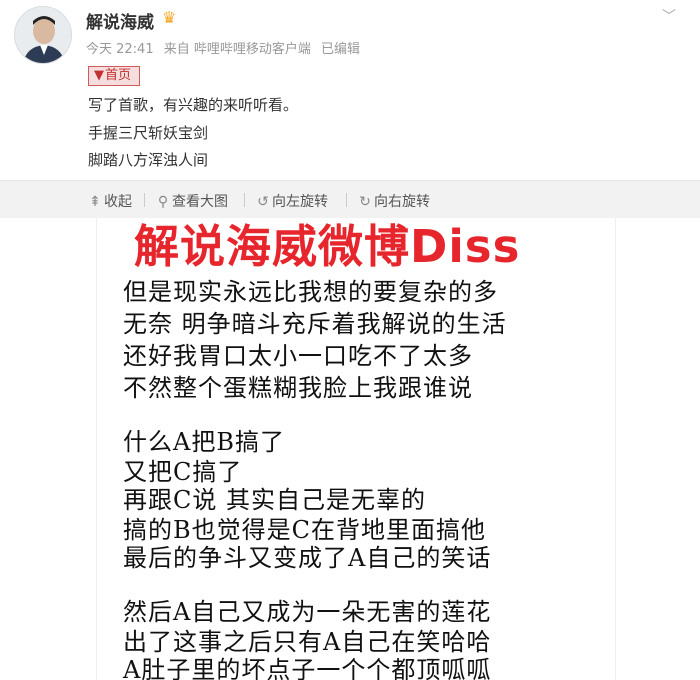 The image size is (700, 680). Describe the element at coordinates (300, 202) in the screenshot. I see `rotate-left-label: 向左旋转` at that location.